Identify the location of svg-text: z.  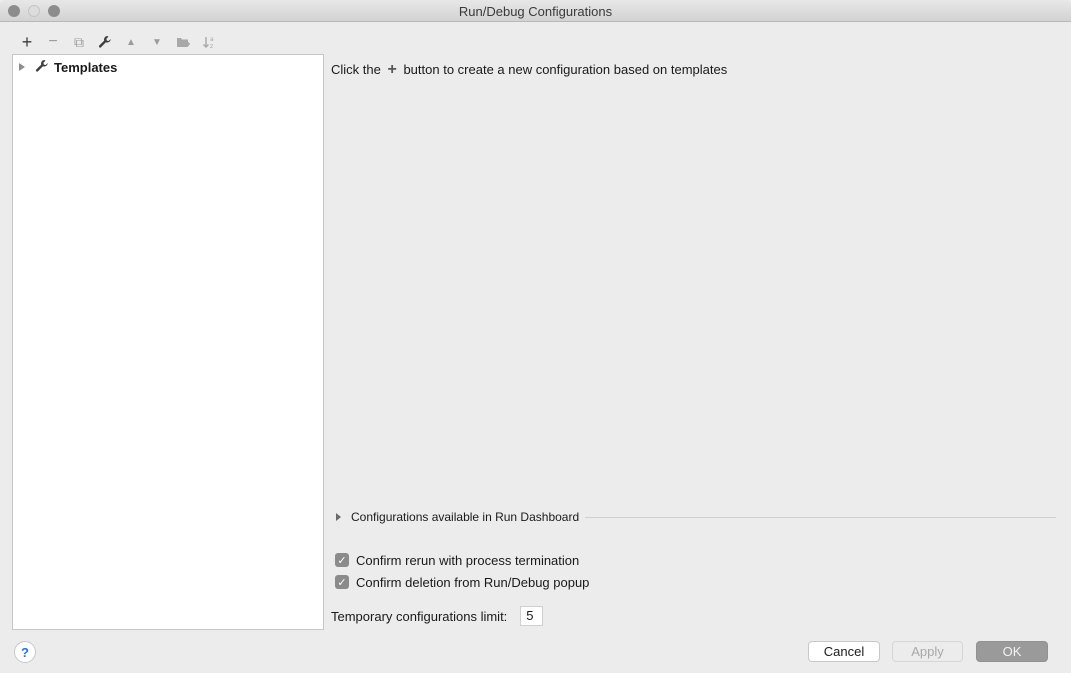
(211, 46).